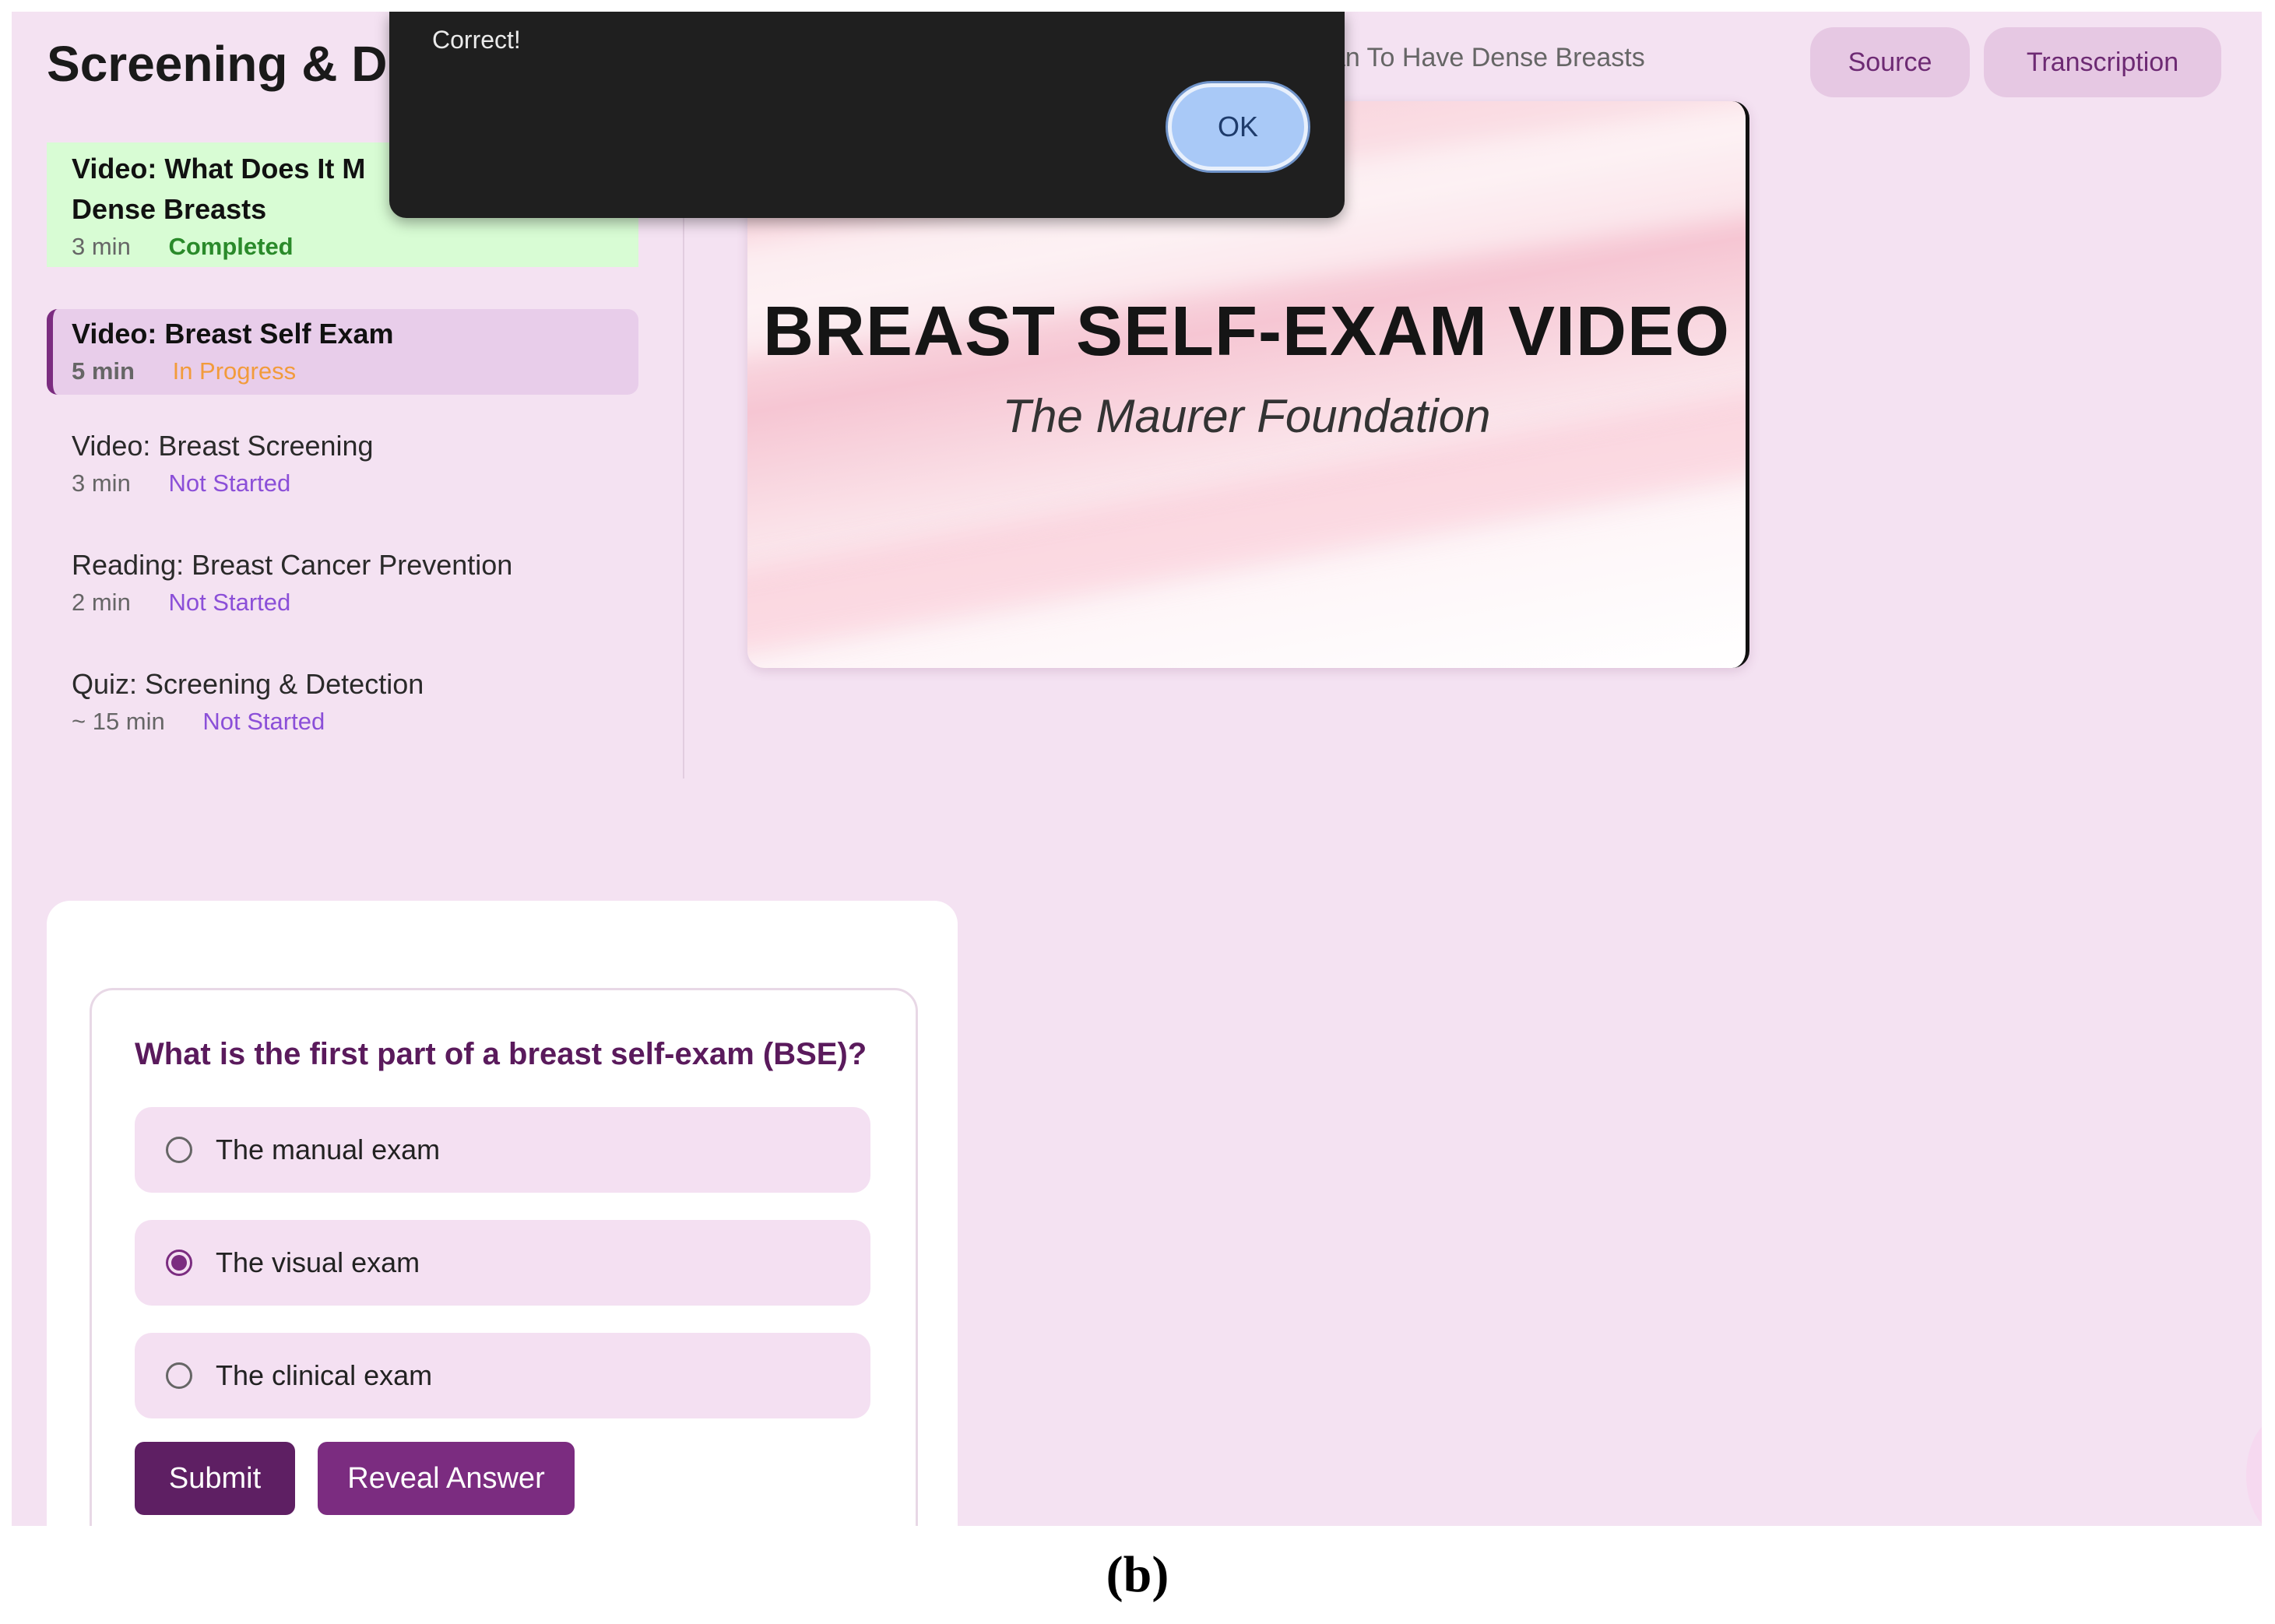 The width and height of the screenshot is (2275, 1624). Describe the element at coordinates (328, 1149) in the screenshot. I see `option-label: The manual exam` at that location.